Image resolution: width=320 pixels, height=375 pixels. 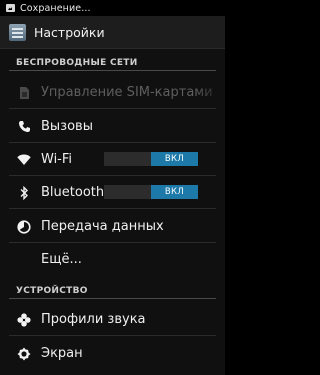 I want to click on settings-app-icon, so click(x=17, y=32).